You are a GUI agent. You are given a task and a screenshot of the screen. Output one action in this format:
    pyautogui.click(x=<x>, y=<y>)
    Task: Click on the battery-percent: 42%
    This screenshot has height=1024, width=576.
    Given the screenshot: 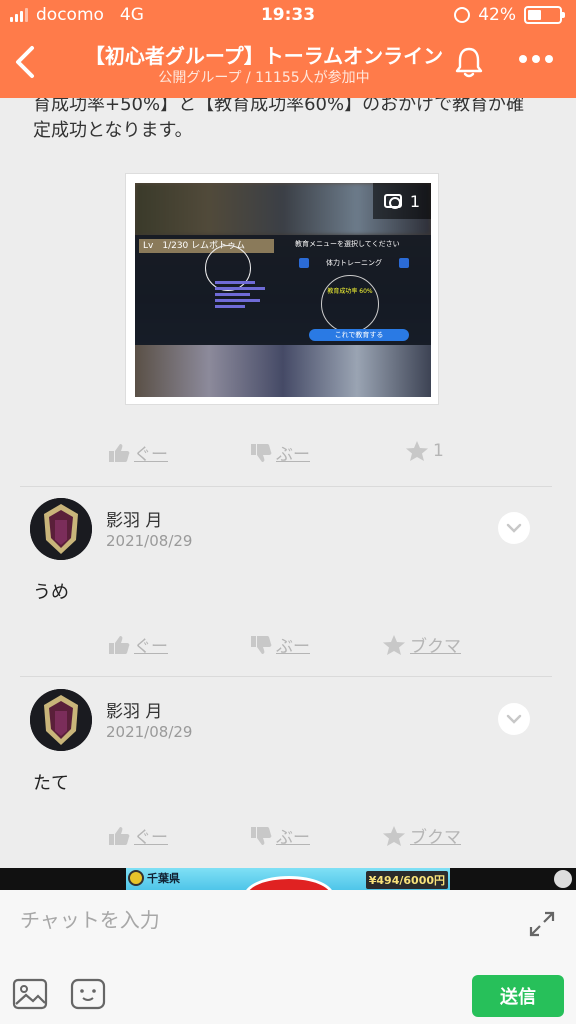 What is the action you would take?
    pyautogui.click(x=497, y=15)
    